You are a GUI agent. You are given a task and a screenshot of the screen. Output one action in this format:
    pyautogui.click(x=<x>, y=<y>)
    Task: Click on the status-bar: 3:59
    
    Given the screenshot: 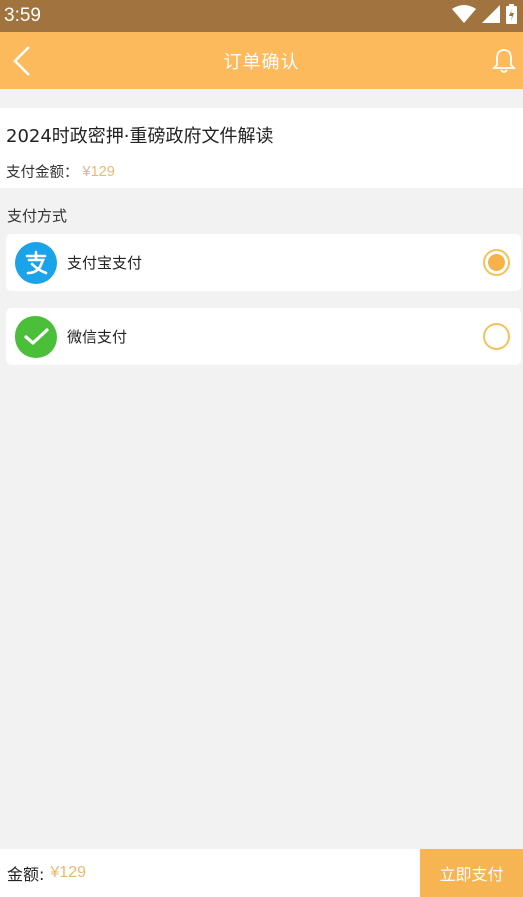 What is the action you would take?
    pyautogui.click(x=261, y=16)
    